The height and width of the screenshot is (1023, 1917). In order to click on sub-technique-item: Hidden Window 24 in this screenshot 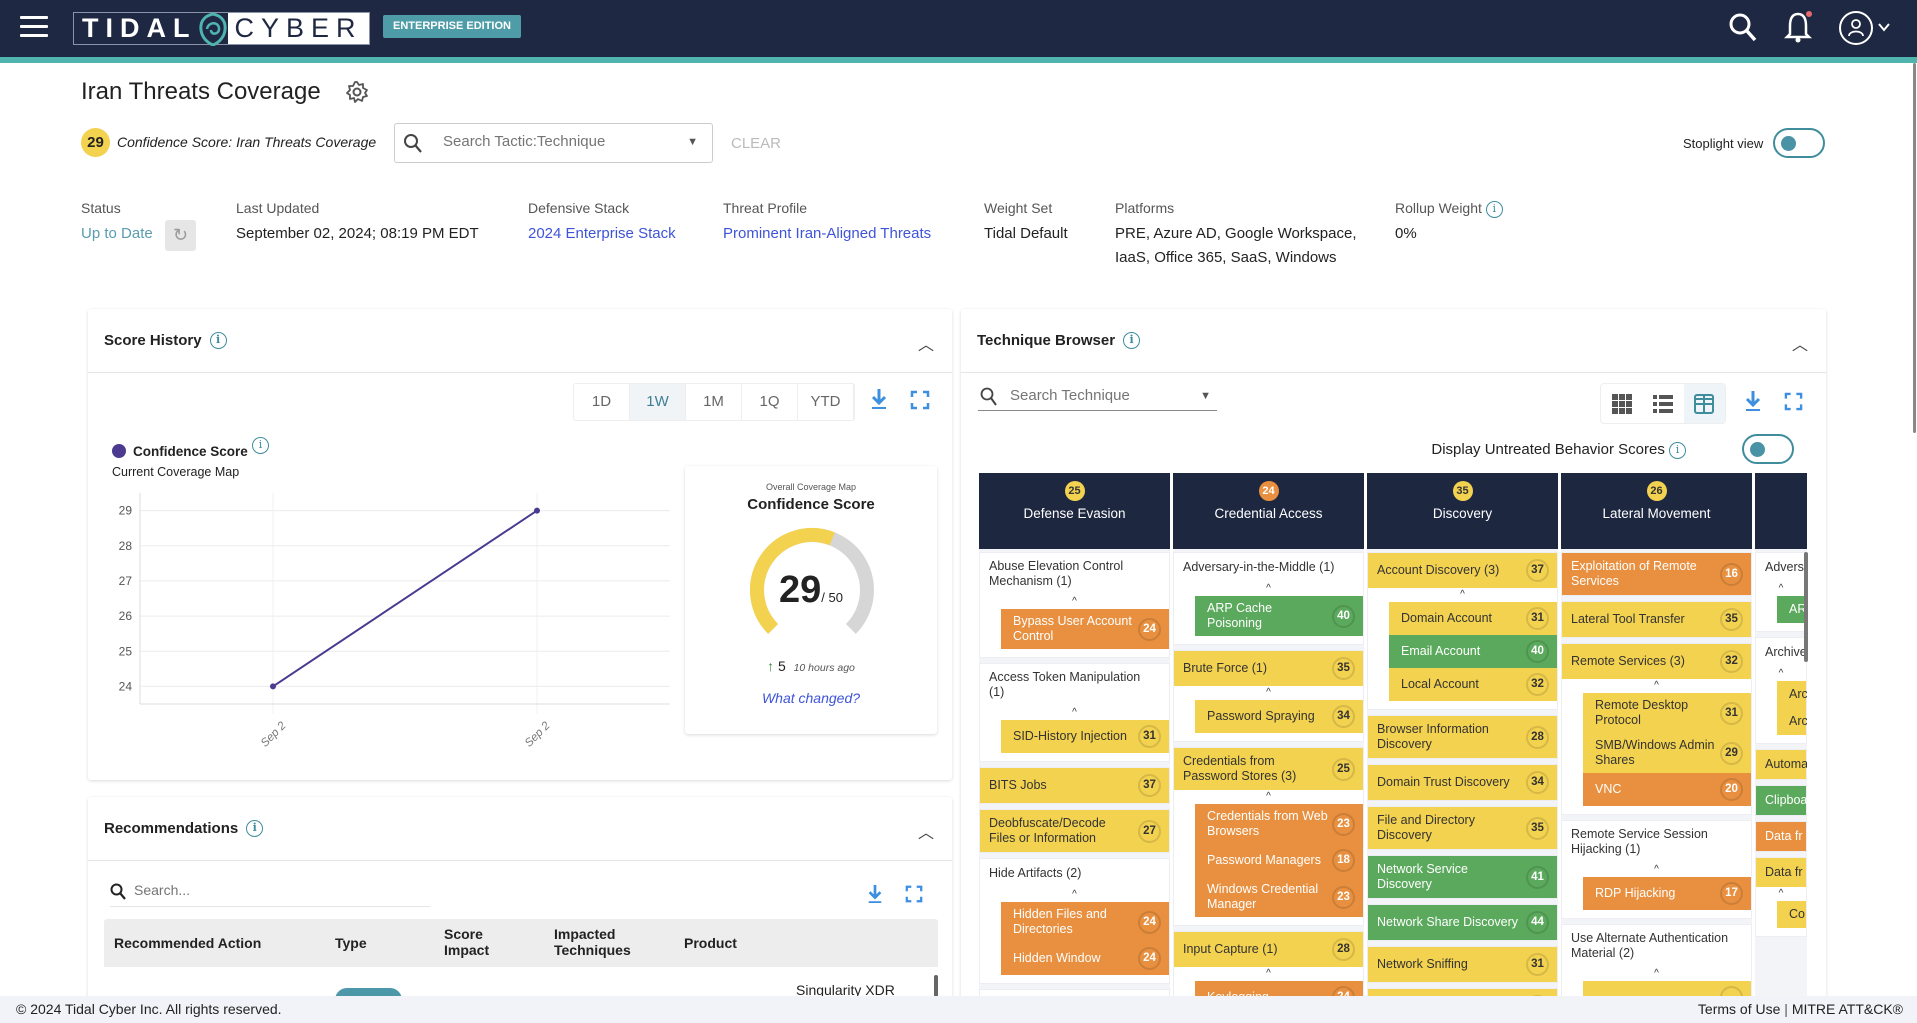, I will do `click(1085, 958)`.